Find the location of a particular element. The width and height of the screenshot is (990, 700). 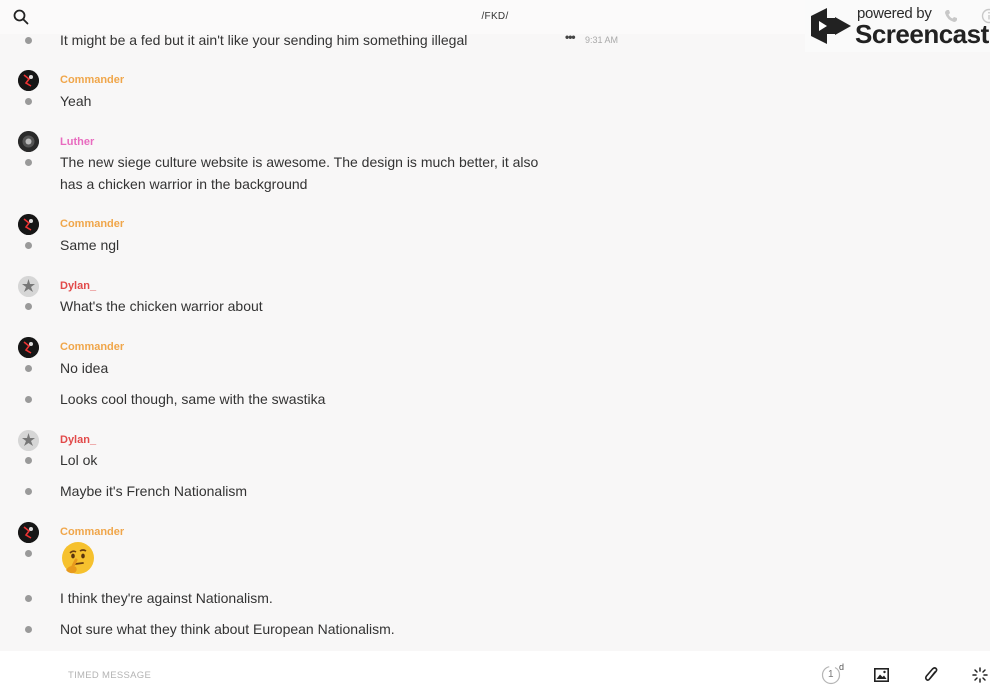

screencastify-logo-icon is located at coordinates (831, 26).